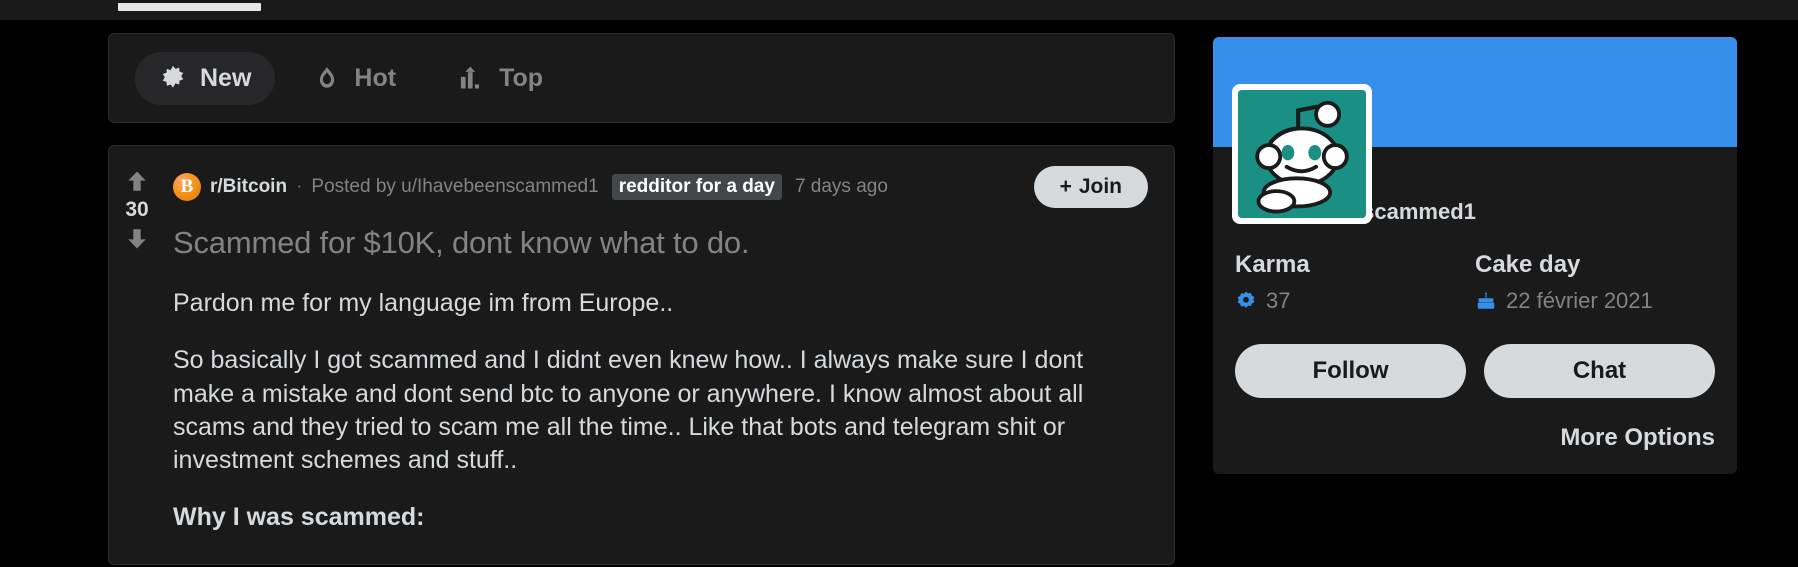 Image resolution: width=1798 pixels, height=567 pixels. I want to click on stat-cake-day: Cake day 22 février 2021, so click(1595, 282).